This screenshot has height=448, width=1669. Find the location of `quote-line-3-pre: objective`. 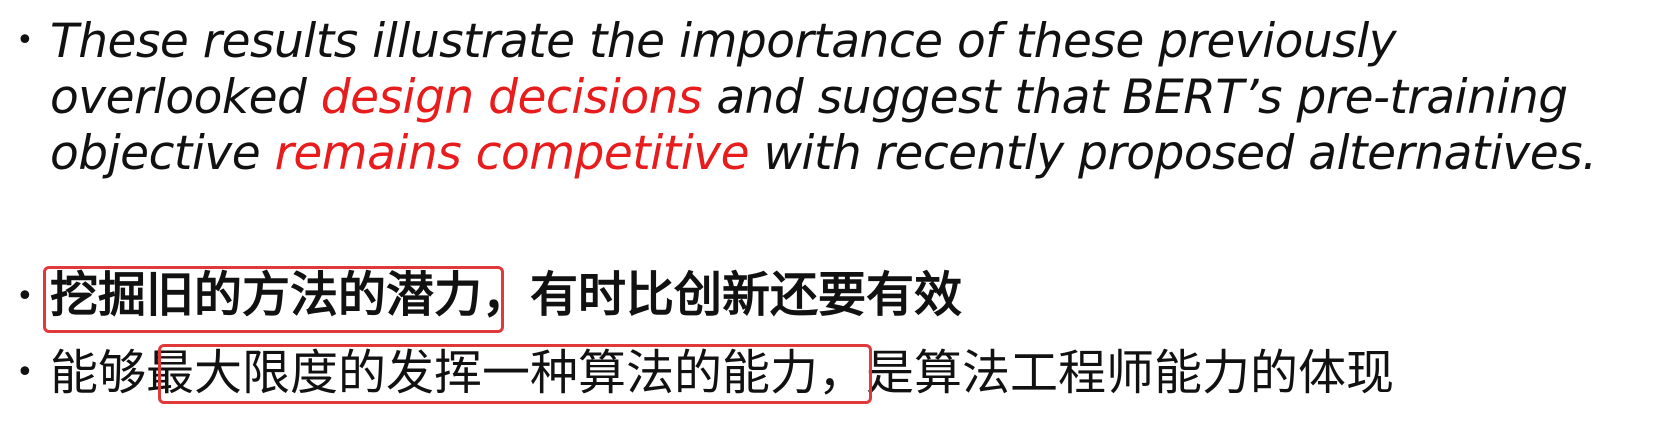

quote-line-3-pre: objective is located at coordinates (162, 153).